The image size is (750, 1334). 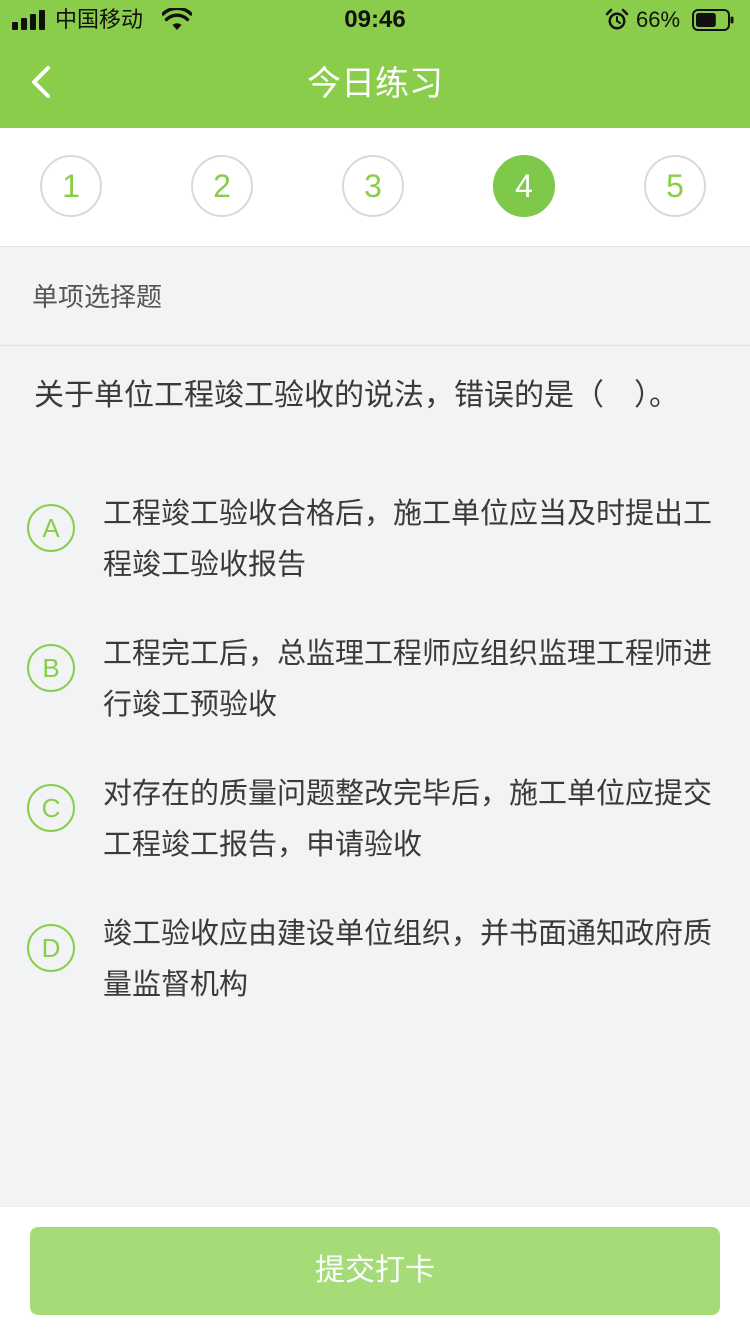 I want to click on question-type-label: 单项选择题, so click(x=97, y=298).